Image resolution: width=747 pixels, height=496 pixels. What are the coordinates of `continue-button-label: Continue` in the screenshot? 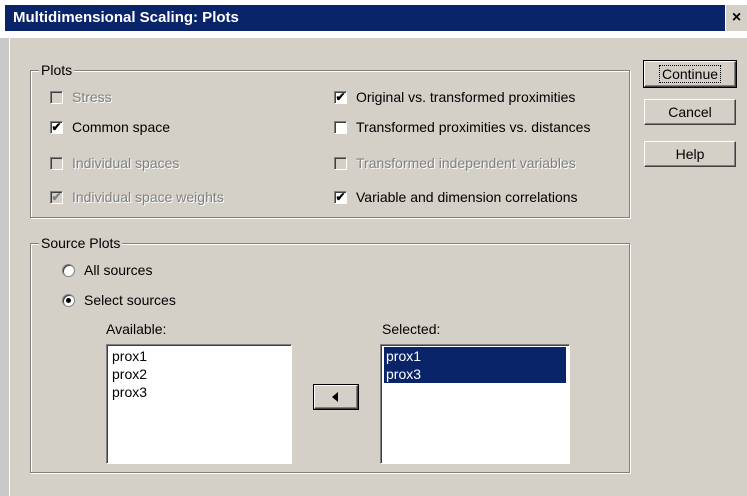 It's located at (690, 74).